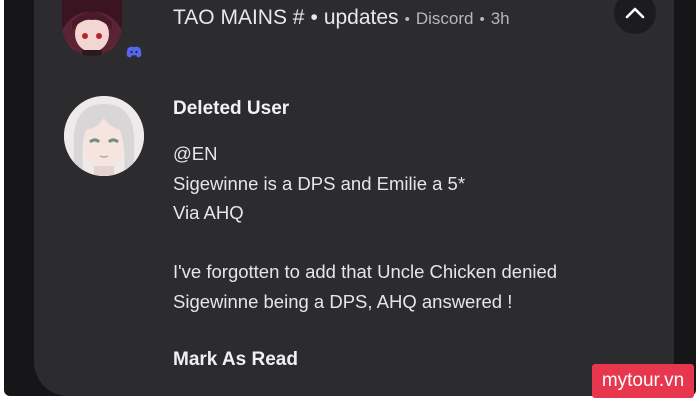 This screenshot has width=700, height=406. Describe the element at coordinates (195, 153) in the screenshot. I see `message-line: @EN` at that location.